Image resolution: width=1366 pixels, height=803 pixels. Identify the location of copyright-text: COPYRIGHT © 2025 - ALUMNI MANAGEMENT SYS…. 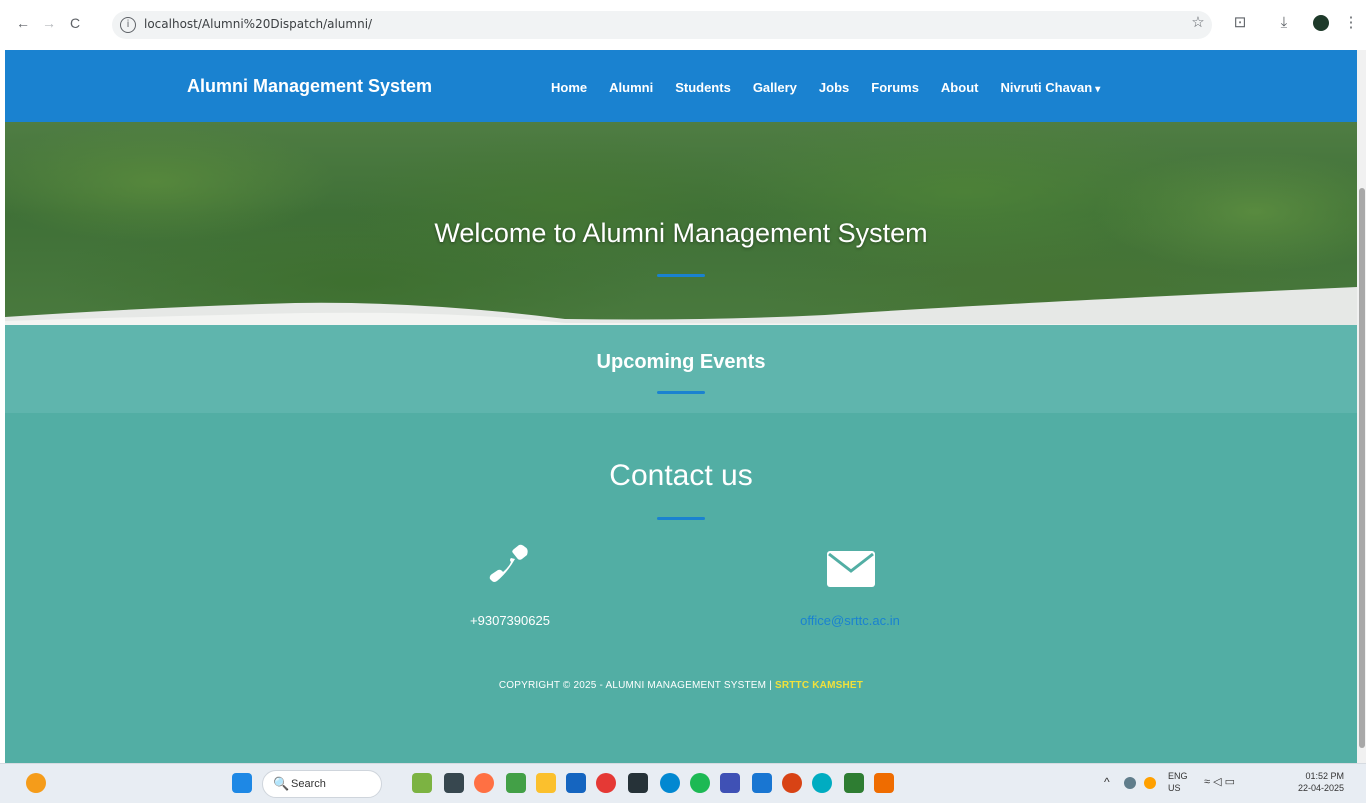
(636, 685).